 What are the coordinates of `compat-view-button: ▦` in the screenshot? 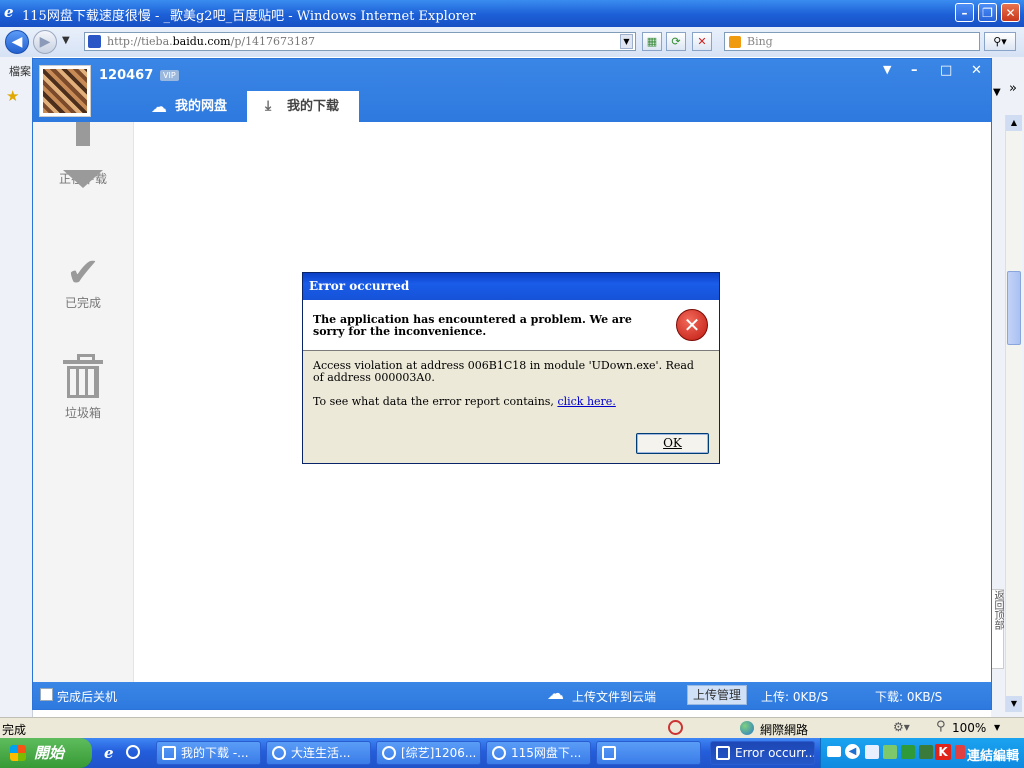 It's located at (652, 41).